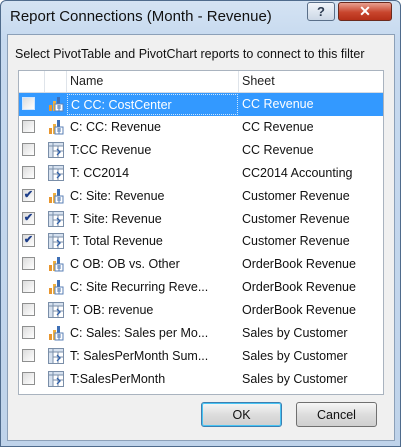  I want to click on help-button: ?, so click(321, 11).